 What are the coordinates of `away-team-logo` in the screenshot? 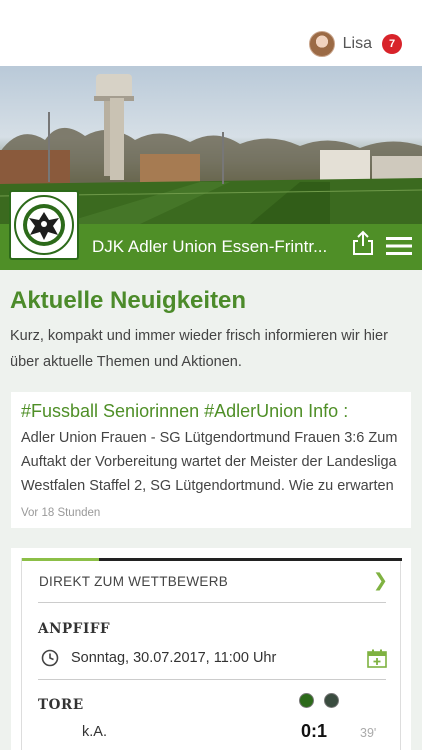 It's located at (331, 700).